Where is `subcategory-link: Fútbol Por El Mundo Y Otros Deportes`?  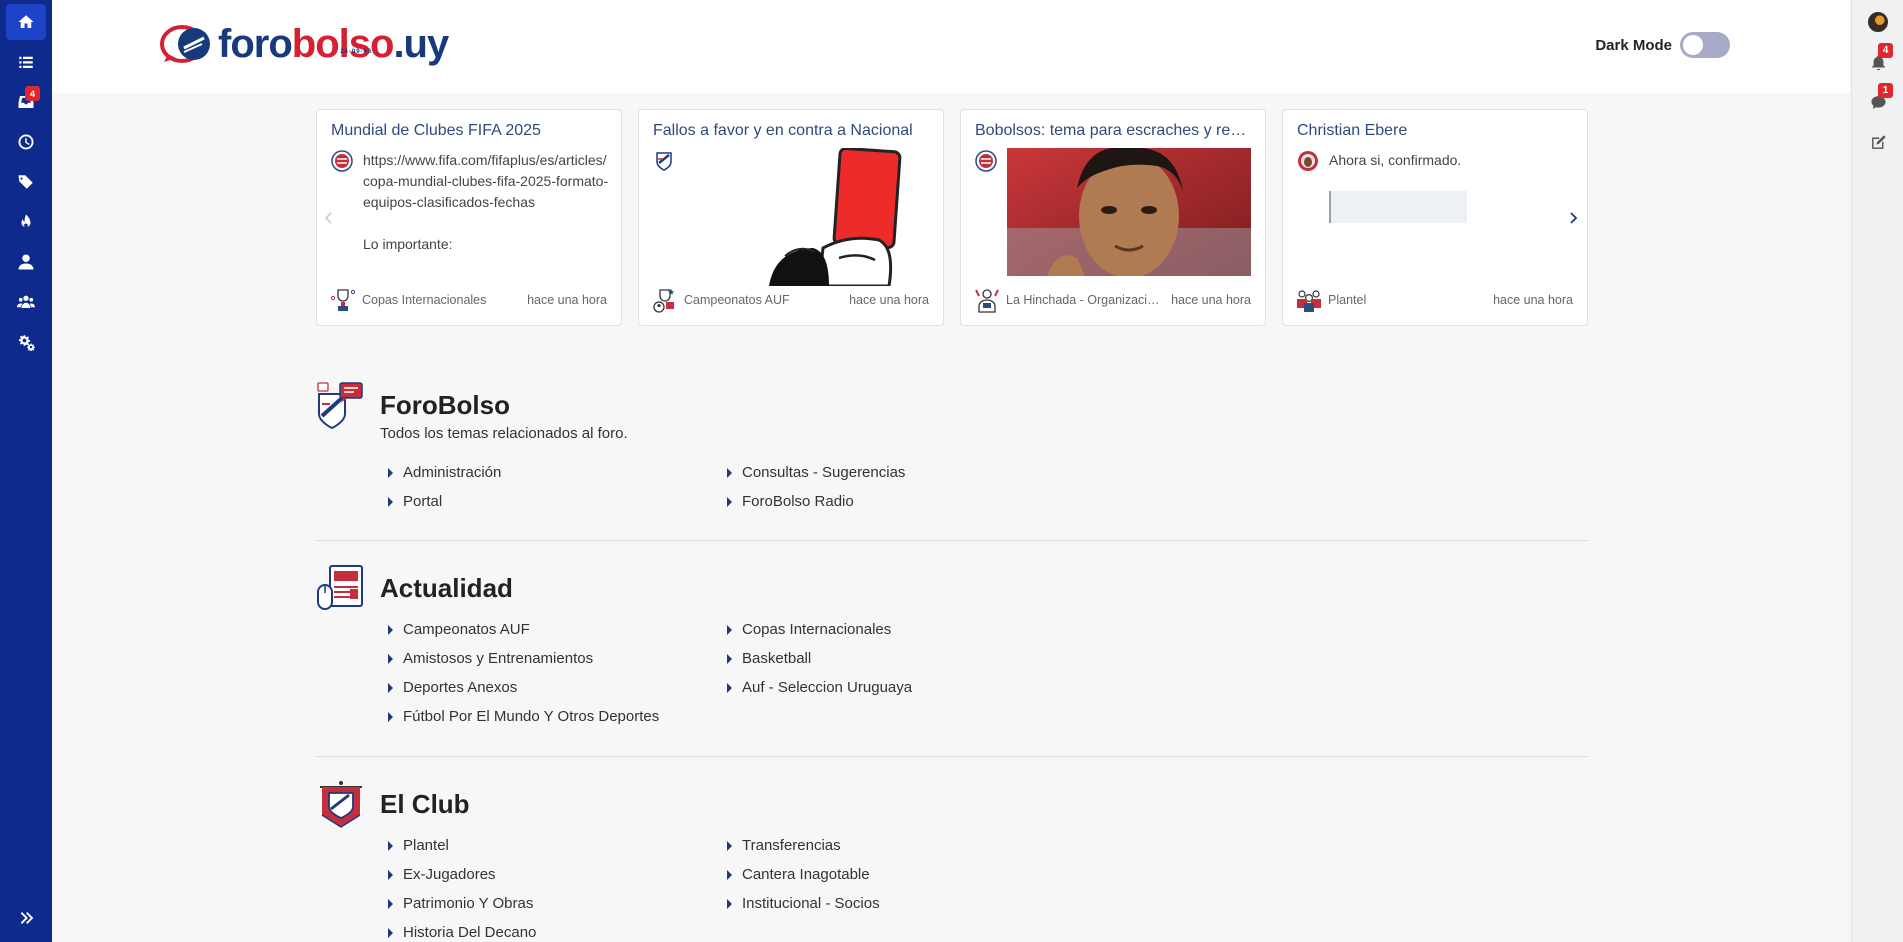
subcategory-link: Fútbol Por El Mundo Y Otros Deportes is located at coordinates (555, 716).